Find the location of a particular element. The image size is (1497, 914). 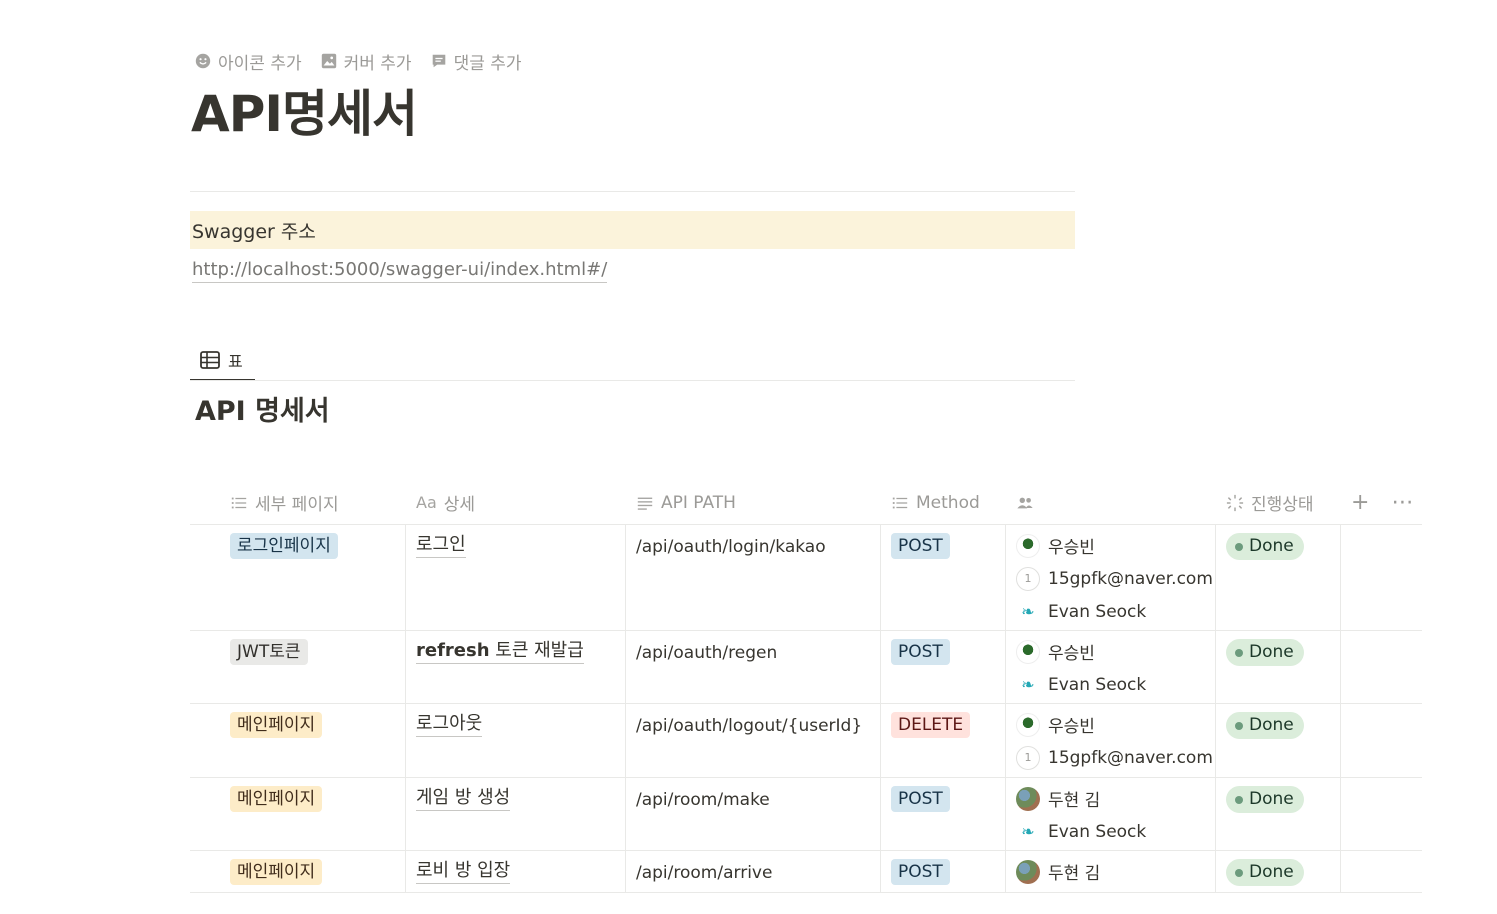

add-cover-button: 커버 추가 is located at coordinates (366, 61).